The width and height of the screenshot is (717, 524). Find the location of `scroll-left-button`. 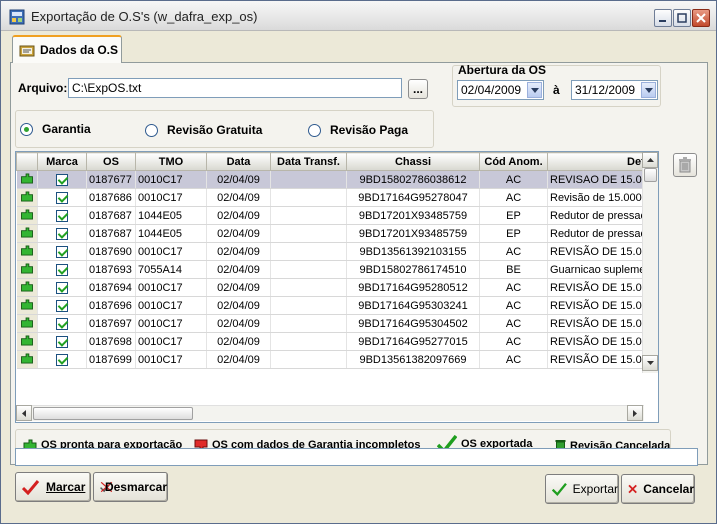

scroll-left-button is located at coordinates (24, 413).